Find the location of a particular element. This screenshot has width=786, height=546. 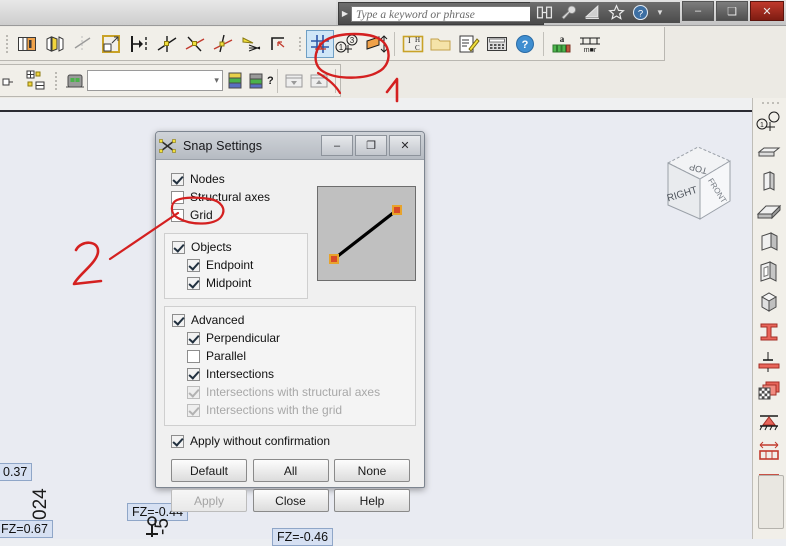

edit-report-icon is located at coordinates (469, 44).